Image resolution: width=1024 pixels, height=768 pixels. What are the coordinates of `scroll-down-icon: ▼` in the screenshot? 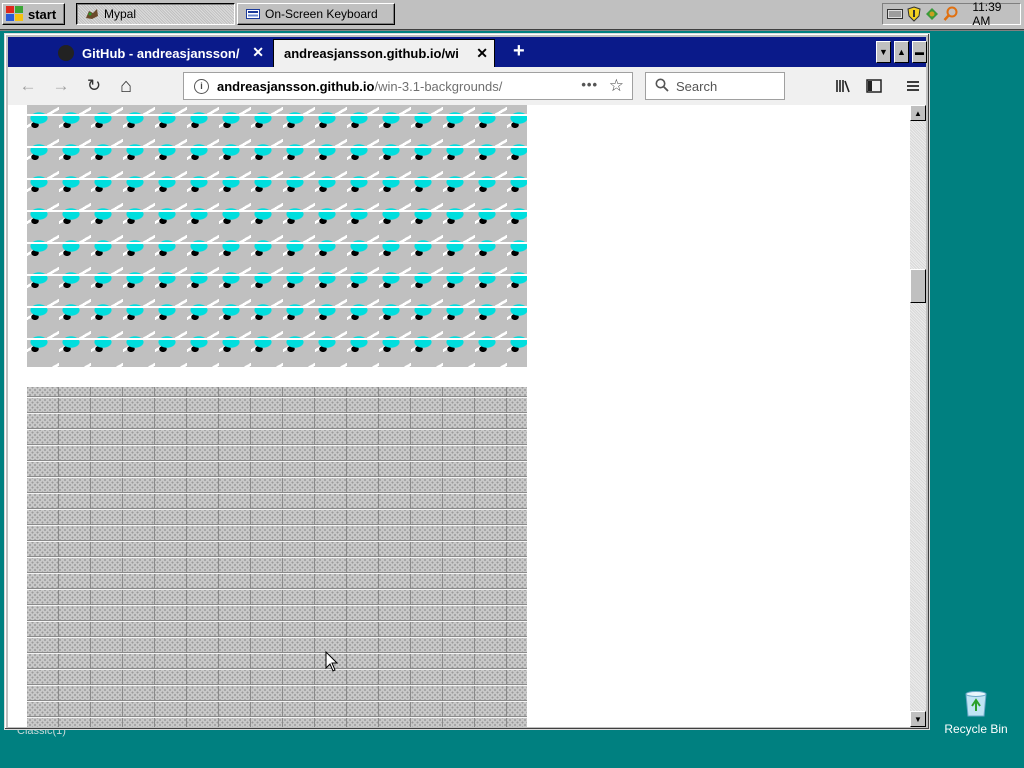 It's located at (918, 719).